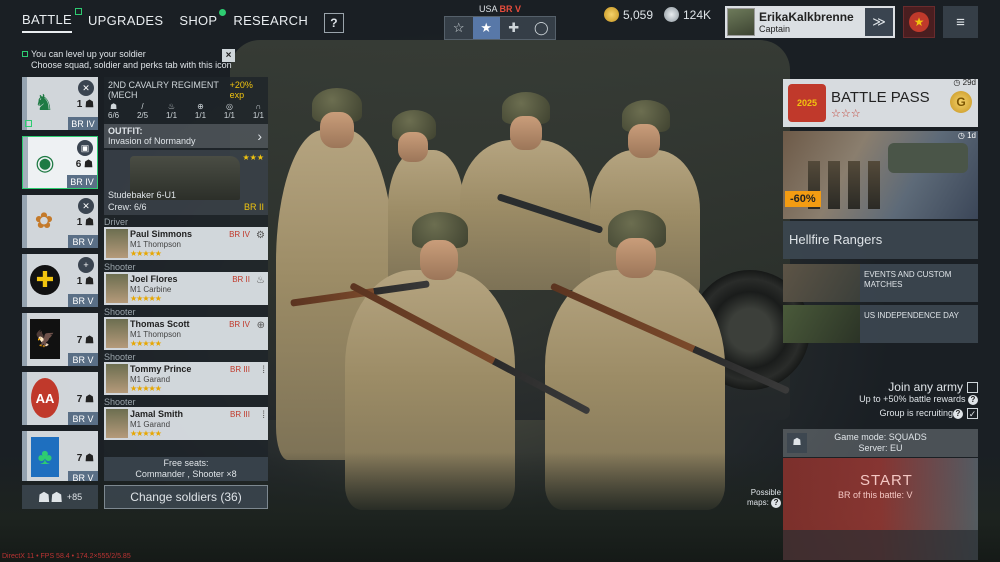 This screenshot has width=1000, height=562. What do you see at coordinates (261, 325) in the screenshot?
I see `medic-perk-icon: ⊕` at bounding box center [261, 325].